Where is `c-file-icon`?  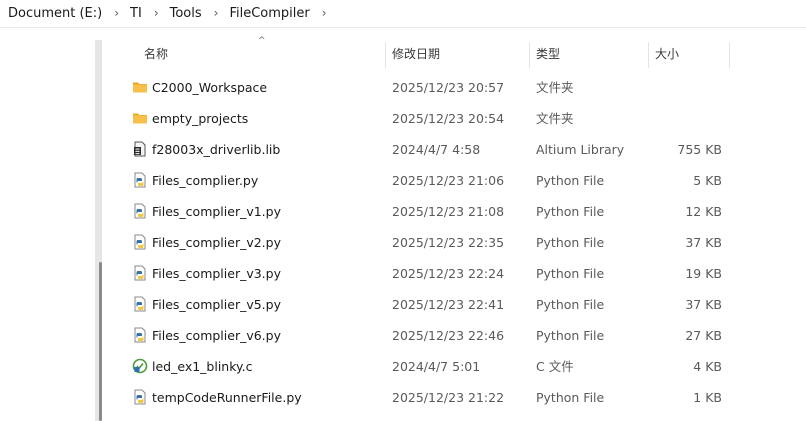 c-file-icon is located at coordinates (140, 366).